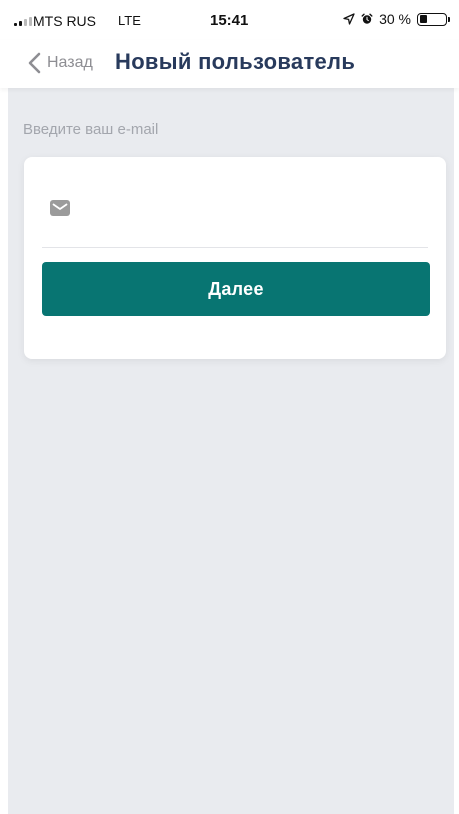 The width and height of the screenshot is (459, 814). Describe the element at coordinates (236, 289) in the screenshot. I see `next-button: Далее` at that location.